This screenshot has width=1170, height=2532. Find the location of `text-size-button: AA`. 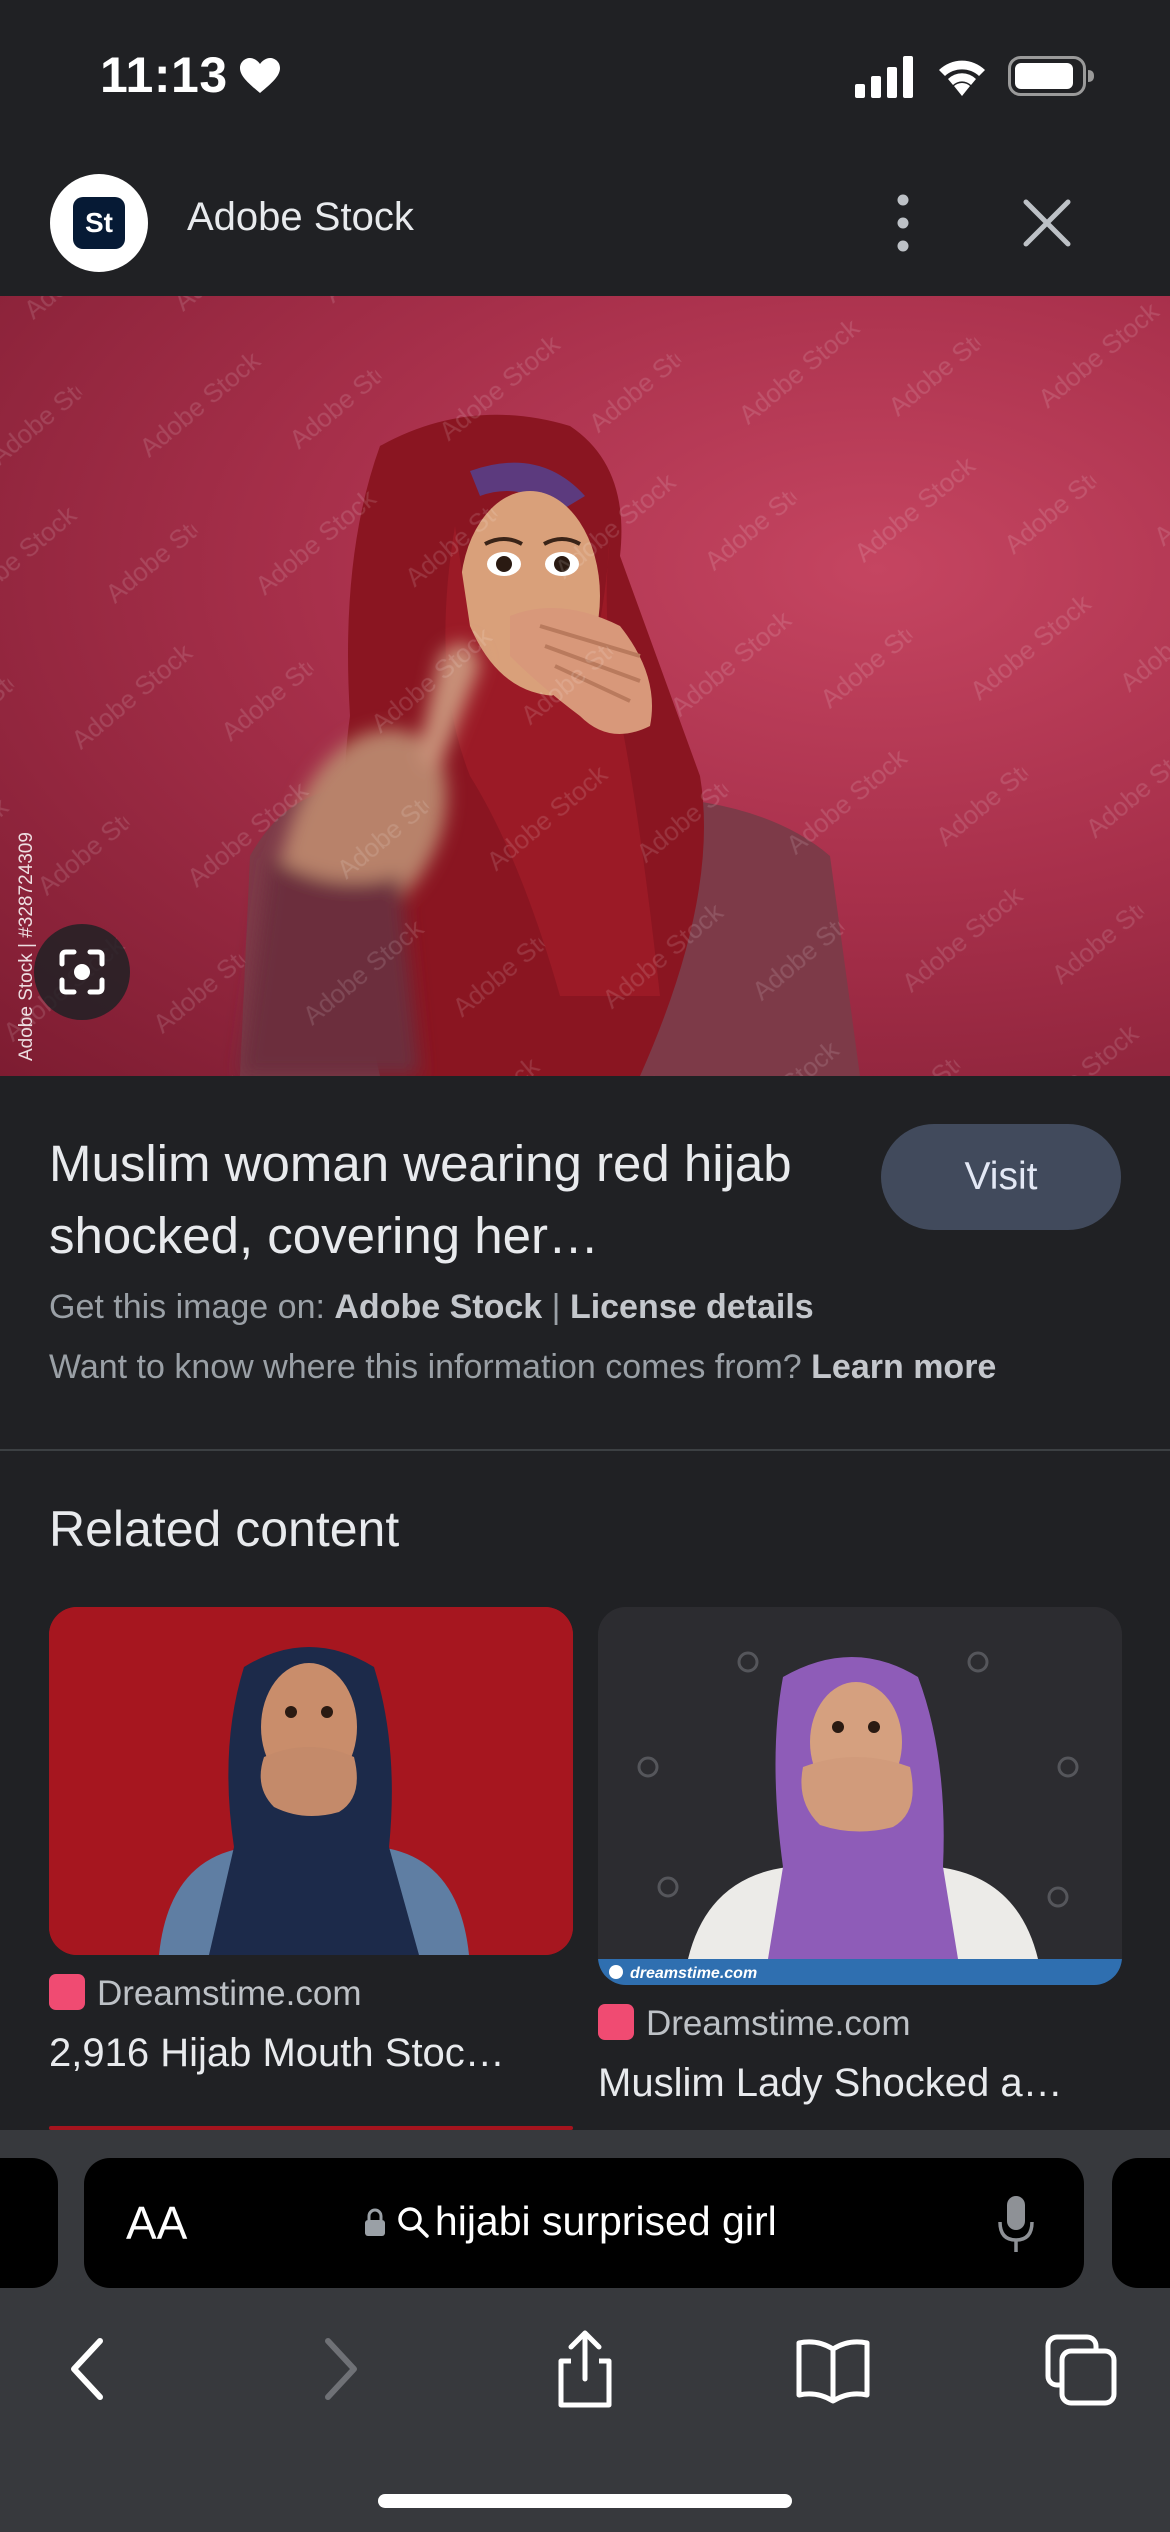

text-size-button: AA is located at coordinates (156, 2223).